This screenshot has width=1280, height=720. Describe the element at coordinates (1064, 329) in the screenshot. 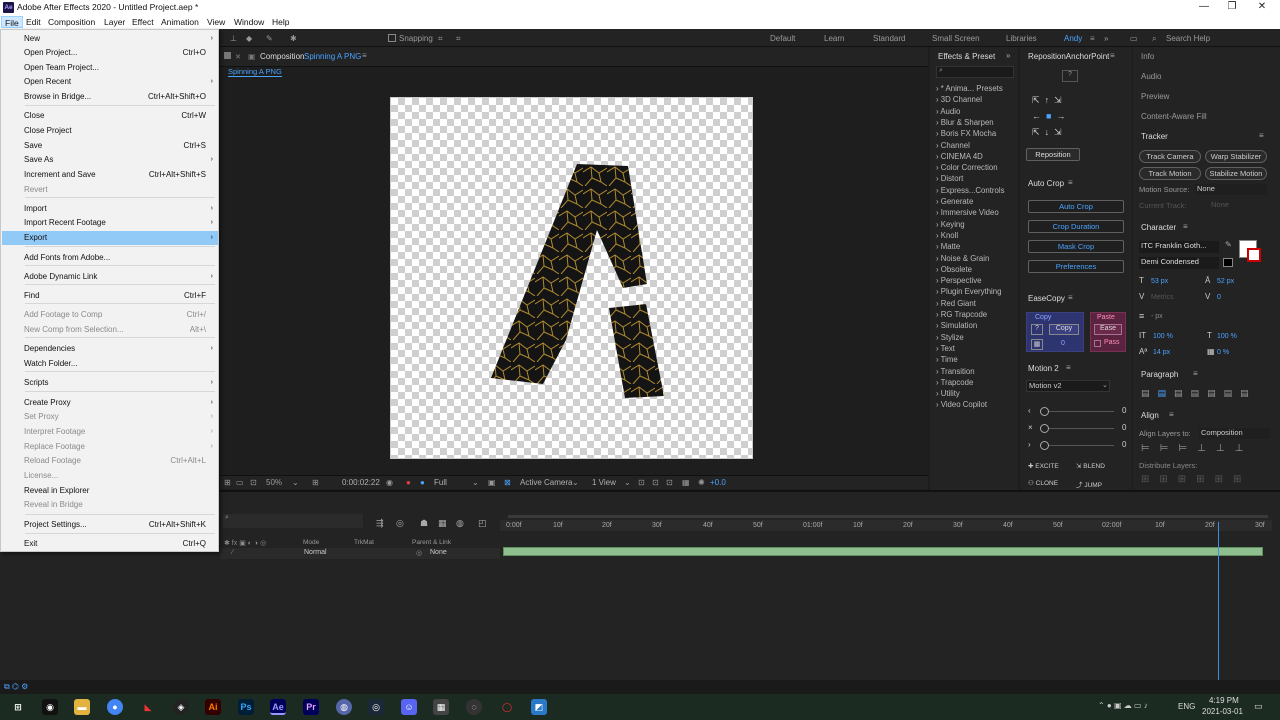

I see `copy-button: Copy` at that location.